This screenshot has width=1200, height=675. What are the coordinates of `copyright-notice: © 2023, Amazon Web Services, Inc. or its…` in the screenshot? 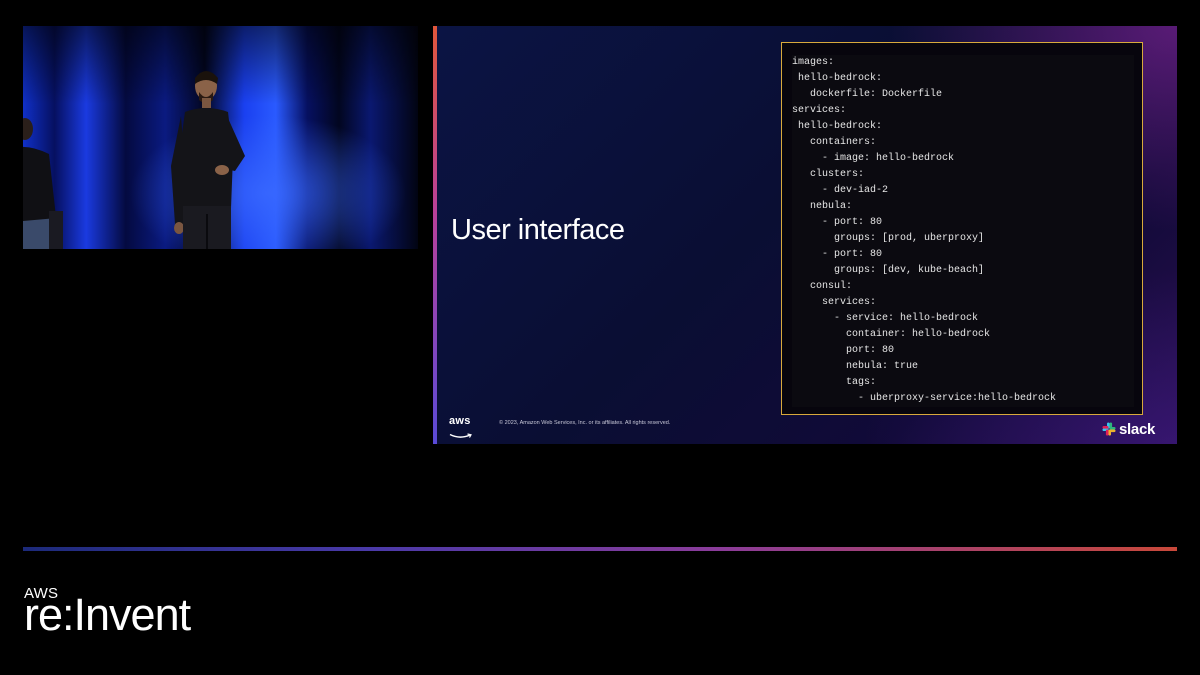 It's located at (585, 423).